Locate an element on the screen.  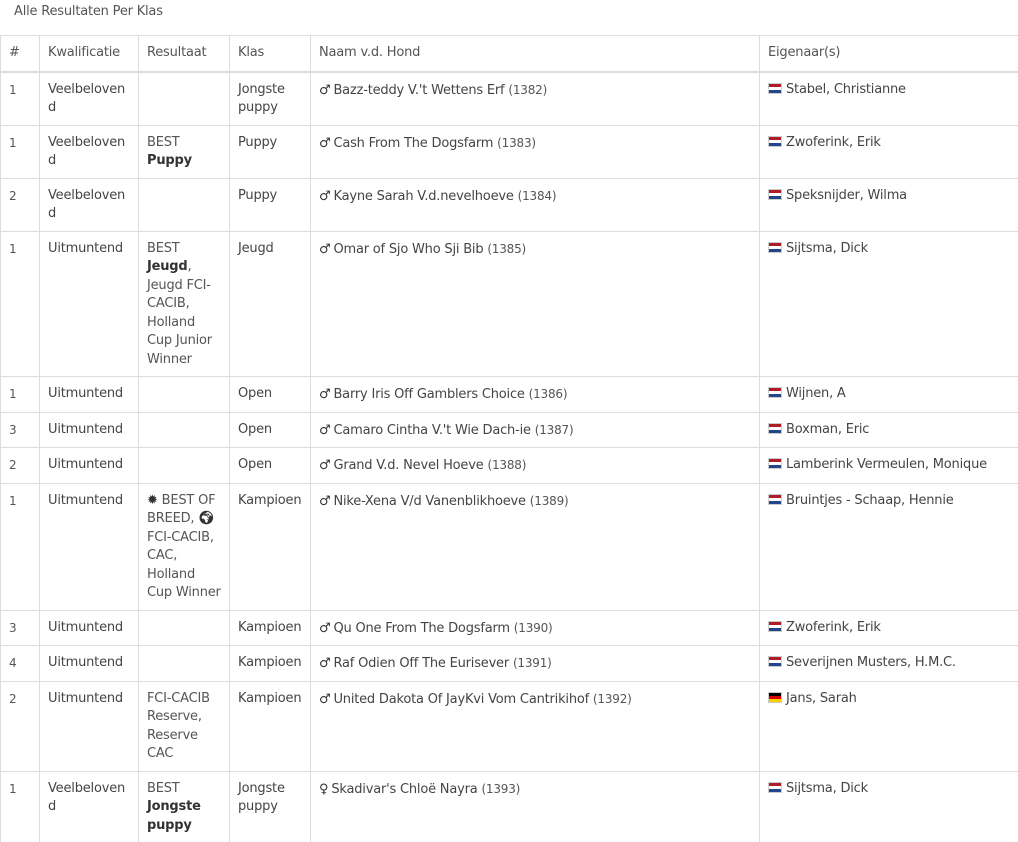
position-cell: 2 is located at coordinates (20, 726).